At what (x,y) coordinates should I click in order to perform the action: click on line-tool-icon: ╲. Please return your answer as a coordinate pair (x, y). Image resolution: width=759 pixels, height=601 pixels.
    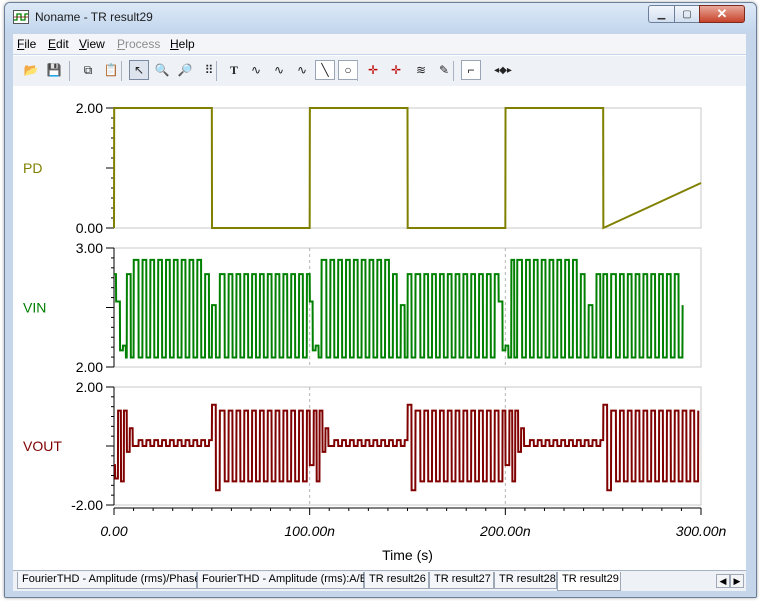
    Looking at the image, I should click on (325, 70).